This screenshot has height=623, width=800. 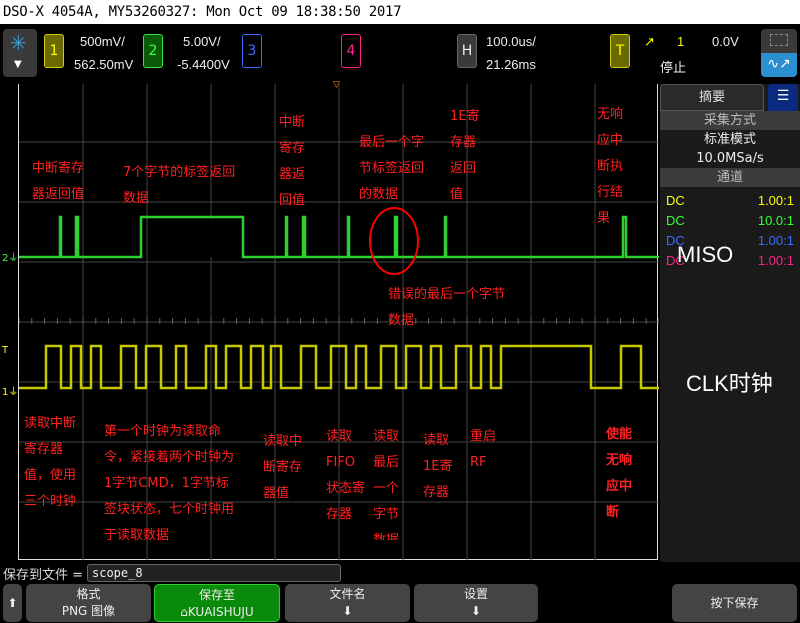 I want to click on ch4-probe: 1.00:1, so click(x=775, y=260).